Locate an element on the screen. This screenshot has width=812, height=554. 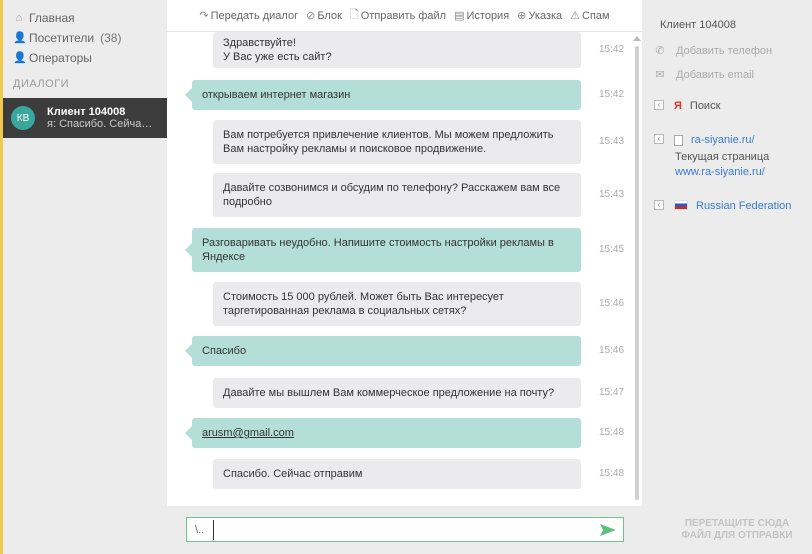
envelope-icon: ✉ is located at coordinates (660, 75).